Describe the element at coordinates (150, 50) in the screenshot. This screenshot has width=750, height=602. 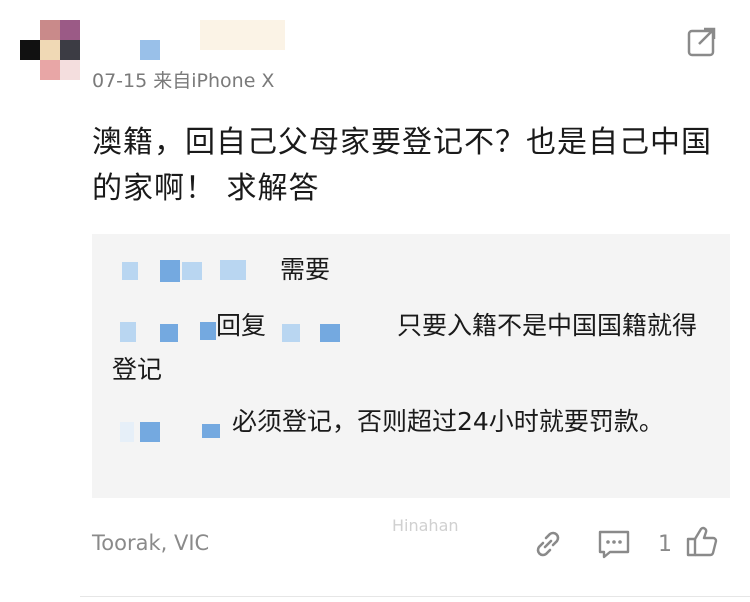
I see `username-redacted` at that location.